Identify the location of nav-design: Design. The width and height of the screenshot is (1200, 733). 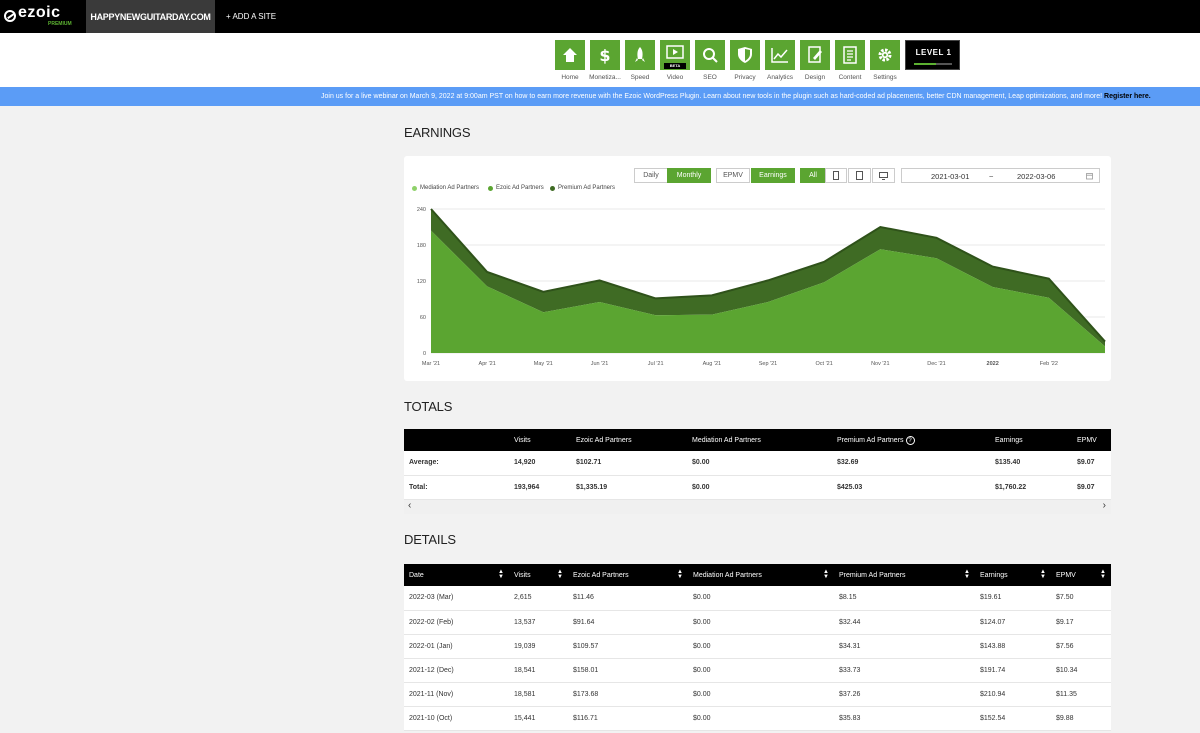
(815, 60).